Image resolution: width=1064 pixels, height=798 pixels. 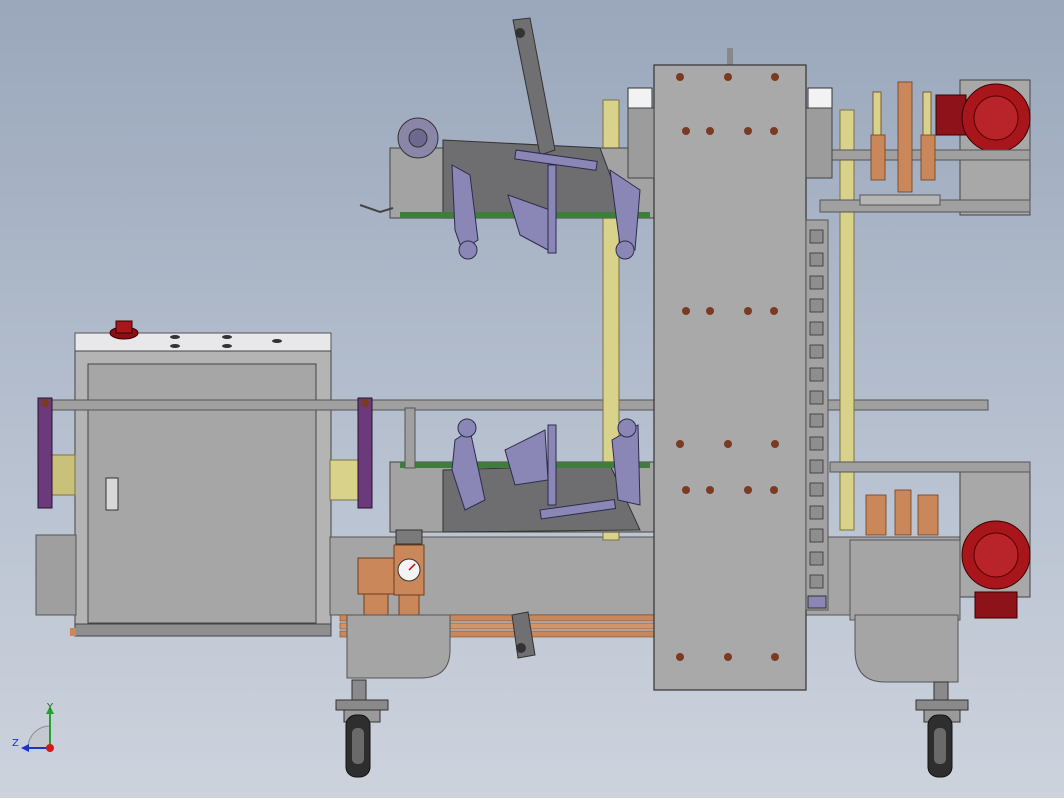 I want to click on cabinet-handle, so click(x=112, y=494).